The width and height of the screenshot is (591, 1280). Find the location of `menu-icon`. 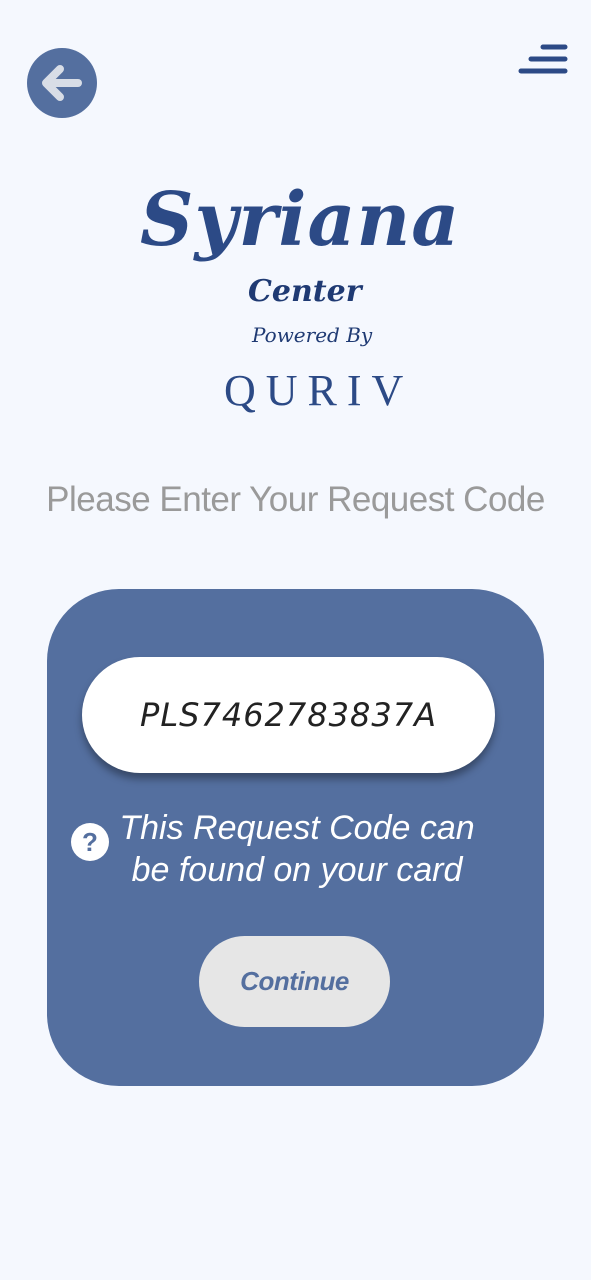

menu-icon is located at coordinates (543, 59).